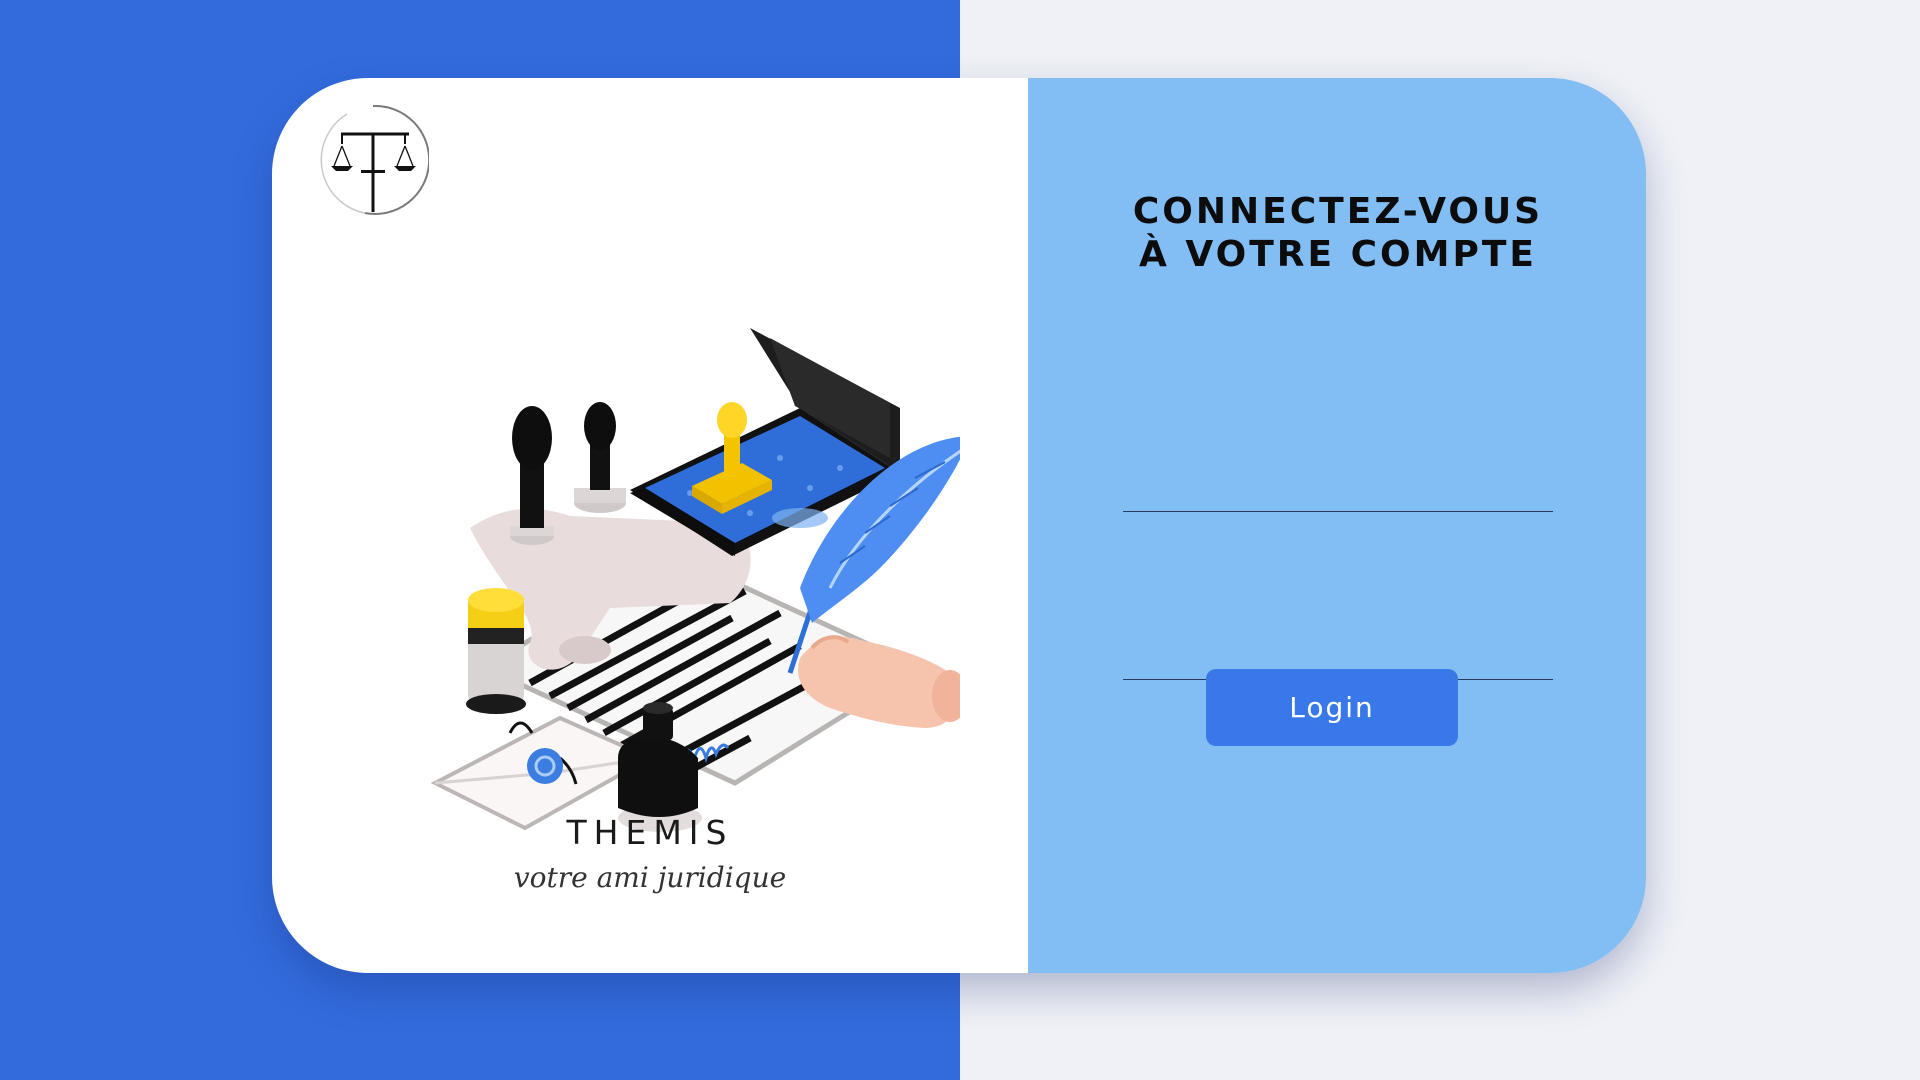 The width and height of the screenshot is (1920, 1080). I want to click on login-button: Login, so click(1332, 707).